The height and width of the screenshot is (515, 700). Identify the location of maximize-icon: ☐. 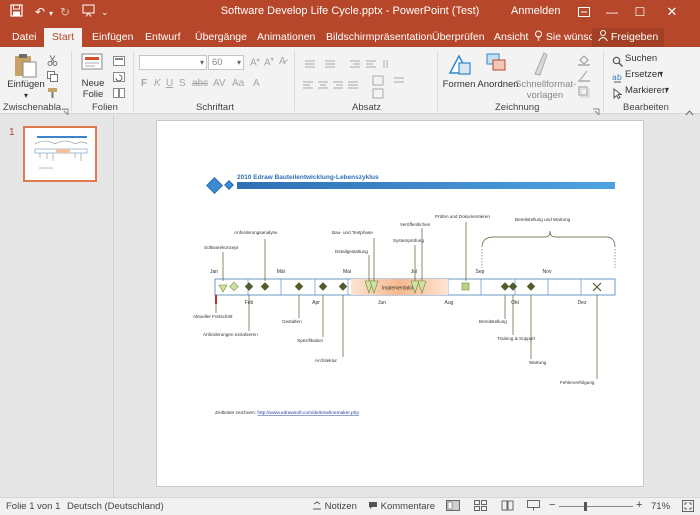
(640, 12).